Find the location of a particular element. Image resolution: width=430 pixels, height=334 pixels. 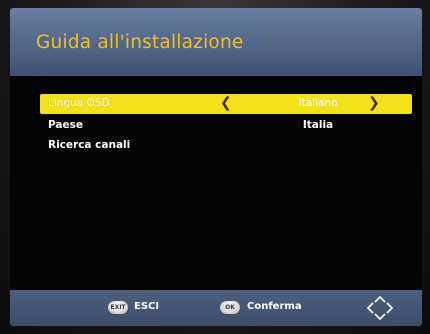

menu-item-label: Paese is located at coordinates (65, 125).